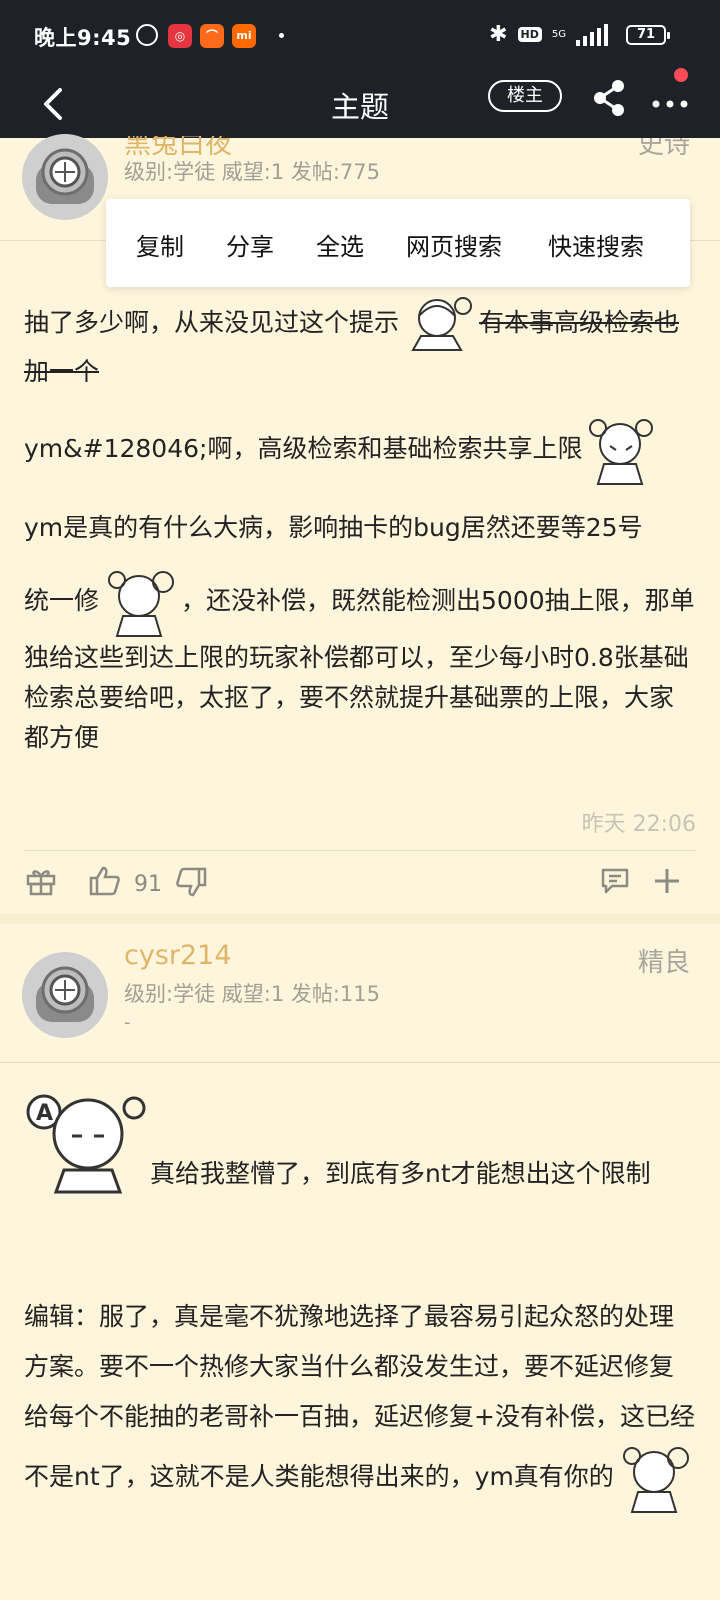 The image size is (720, 1600). Describe the element at coordinates (398, 243) in the screenshot. I see `text-selection-menu: 复制 分享 全选 网页搜索 快速搜索` at that location.